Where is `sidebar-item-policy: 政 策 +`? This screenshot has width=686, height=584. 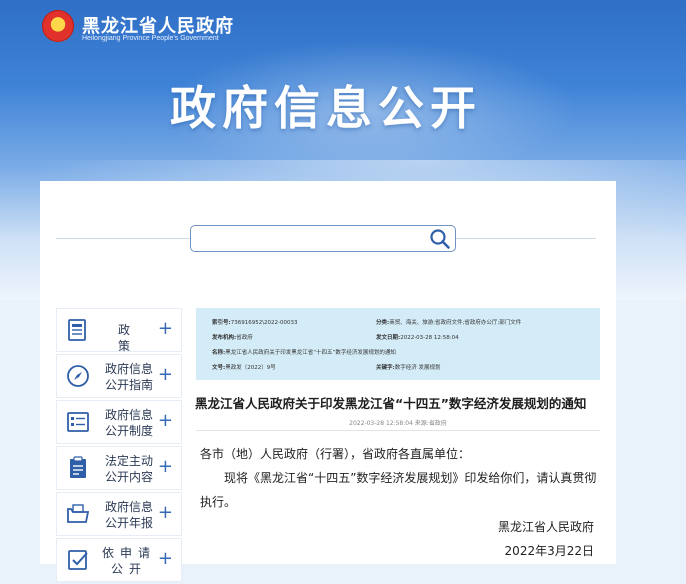
sidebar-item-policy: 政 策 + is located at coordinates (119, 330).